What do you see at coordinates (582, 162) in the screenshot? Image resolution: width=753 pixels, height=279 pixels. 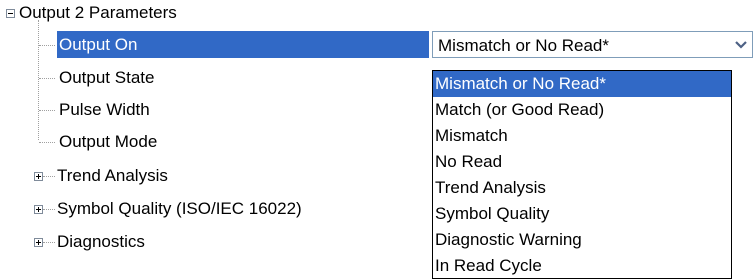 I see `dropdown-option: No Read` at bounding box center [582, 162].